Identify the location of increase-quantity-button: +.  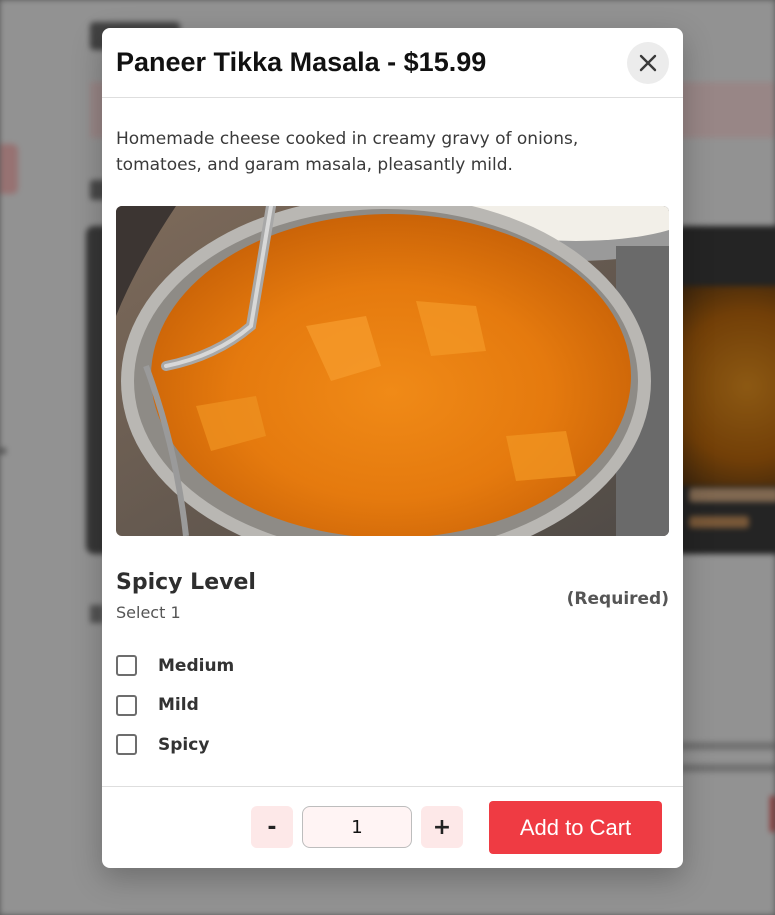
(442, 827).